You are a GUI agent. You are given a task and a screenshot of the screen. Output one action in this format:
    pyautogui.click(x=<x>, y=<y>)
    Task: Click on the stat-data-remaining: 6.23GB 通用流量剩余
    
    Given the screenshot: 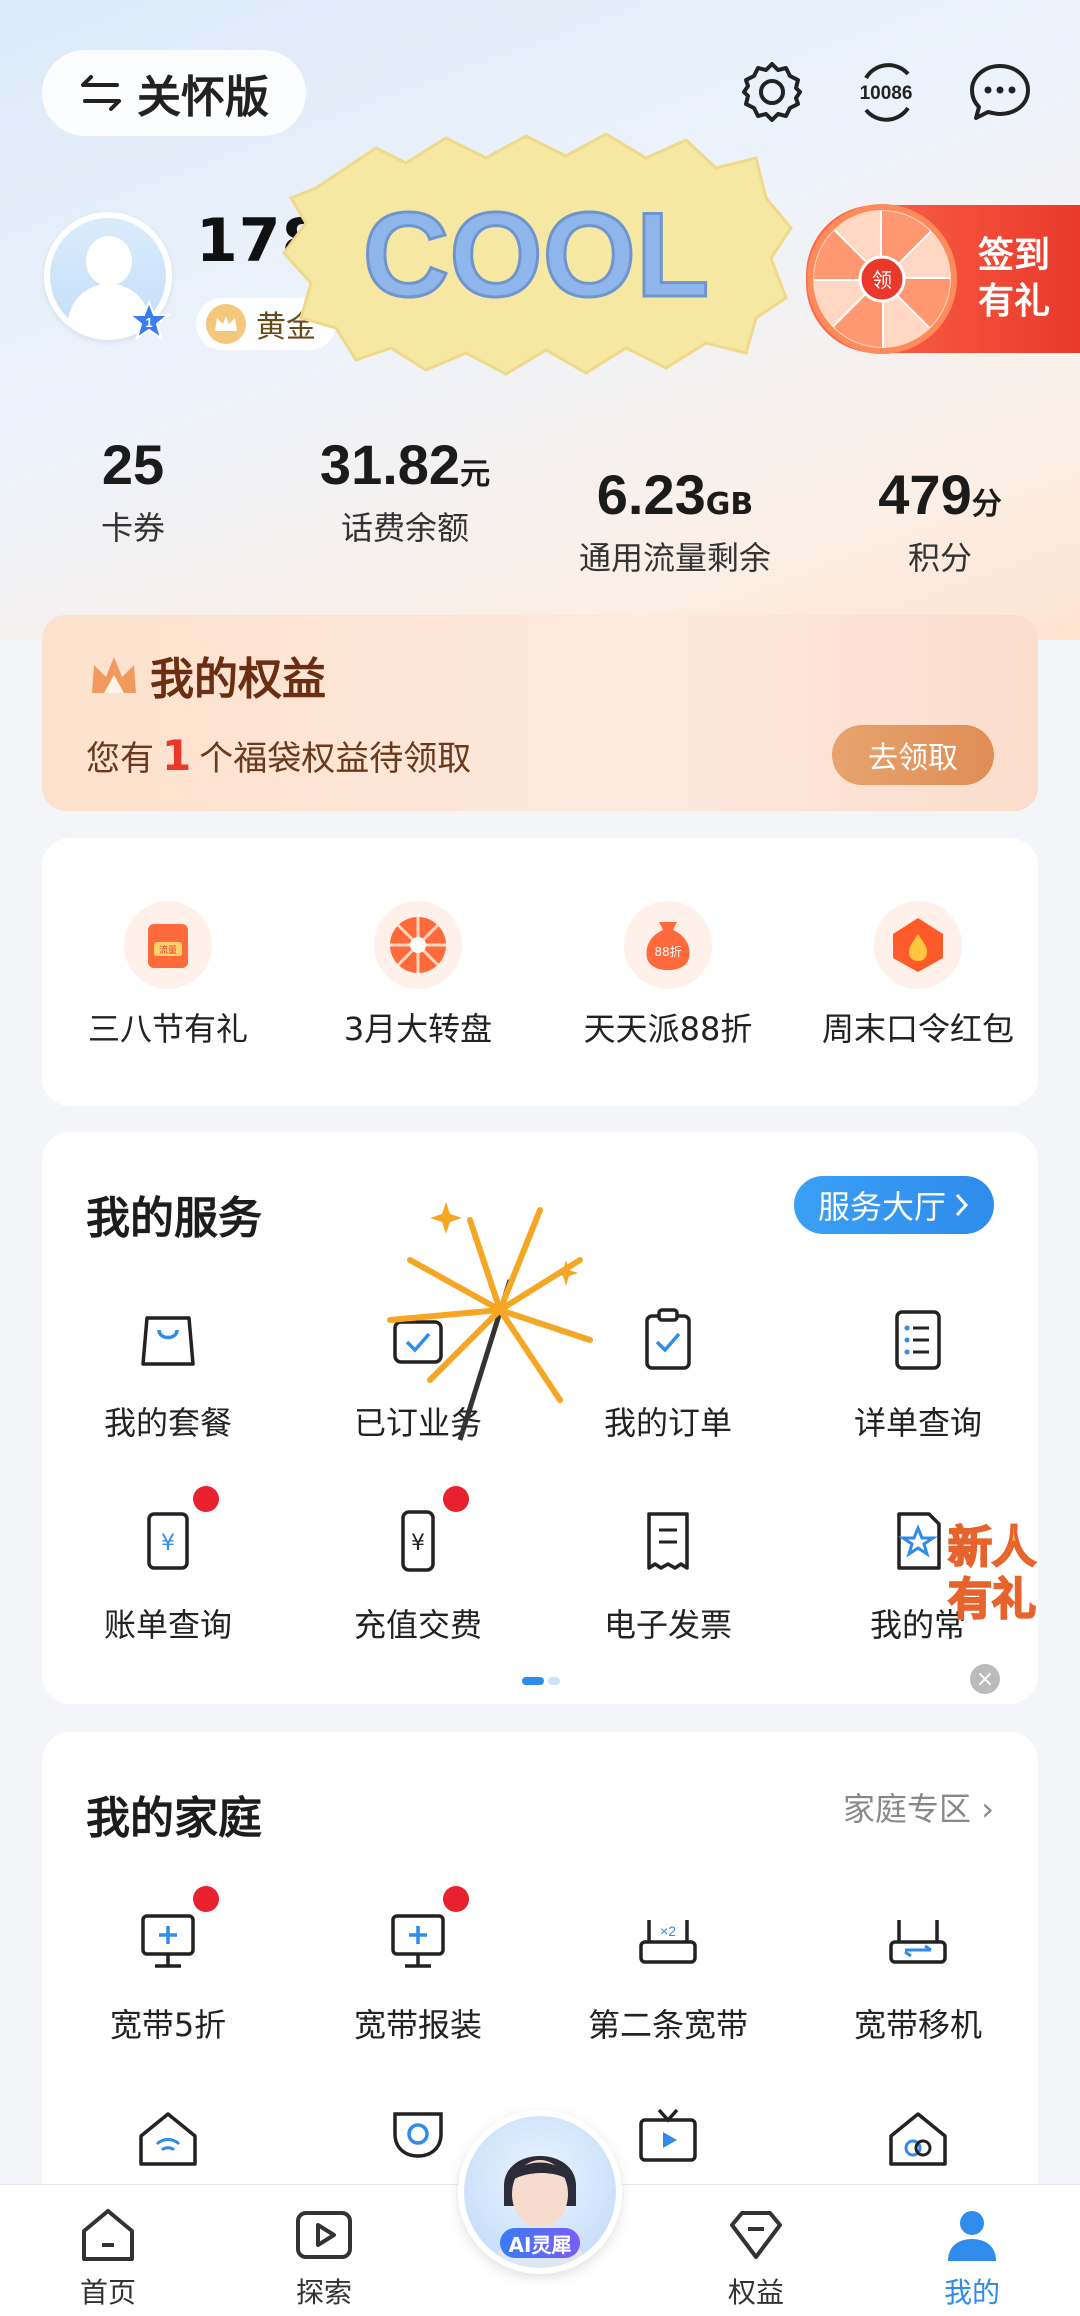 What is the action you would take?
    pyautogui.click(x=675, y=520)
    